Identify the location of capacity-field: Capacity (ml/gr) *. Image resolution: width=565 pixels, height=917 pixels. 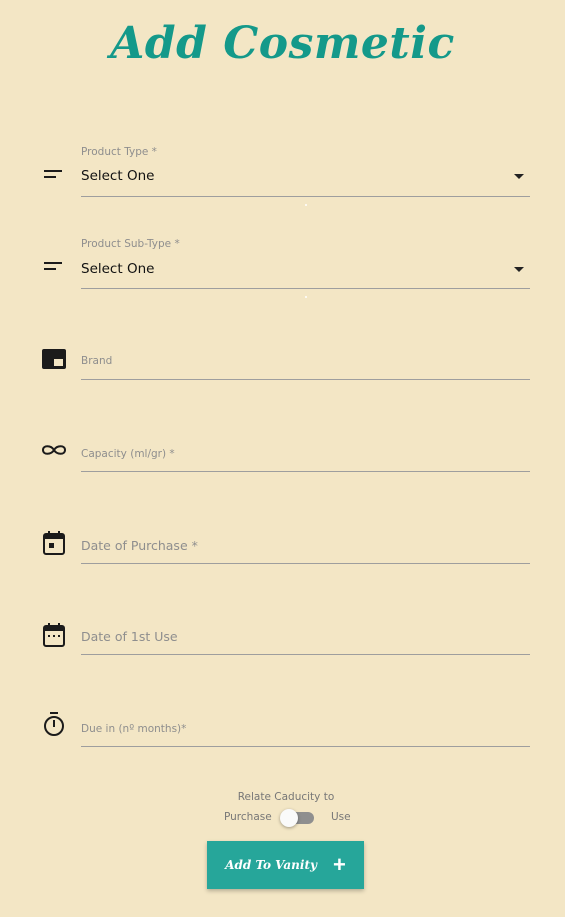
(282, 467).